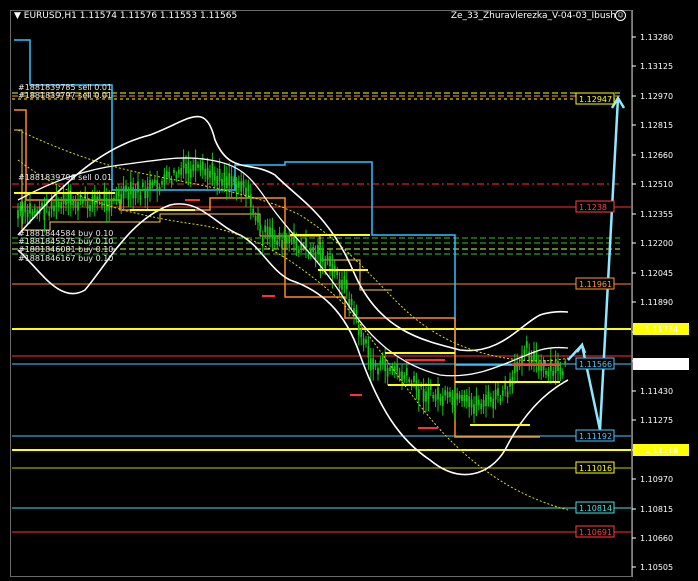 The height and width of the screenshot is (581, 698). Describe the element at coordinates (656, 302) in the screenshot. I see `axis-tick-label: 1.11890` at that location.